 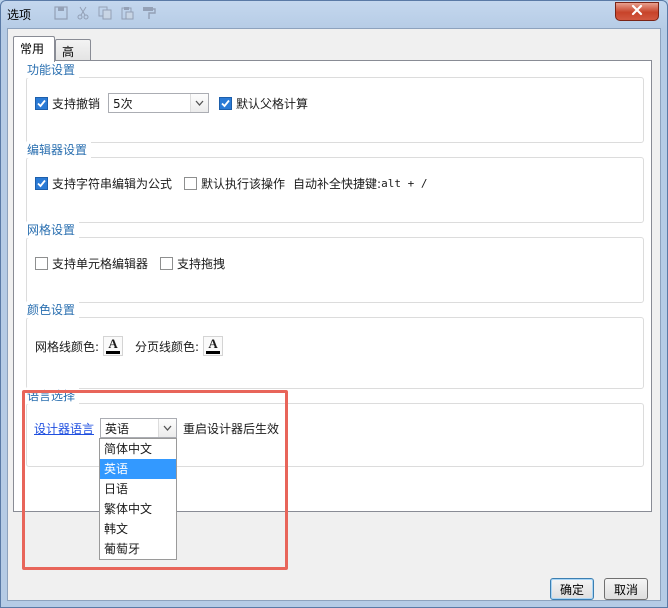 I want to click on title-bar: 选项, so click(x=334, y=14).